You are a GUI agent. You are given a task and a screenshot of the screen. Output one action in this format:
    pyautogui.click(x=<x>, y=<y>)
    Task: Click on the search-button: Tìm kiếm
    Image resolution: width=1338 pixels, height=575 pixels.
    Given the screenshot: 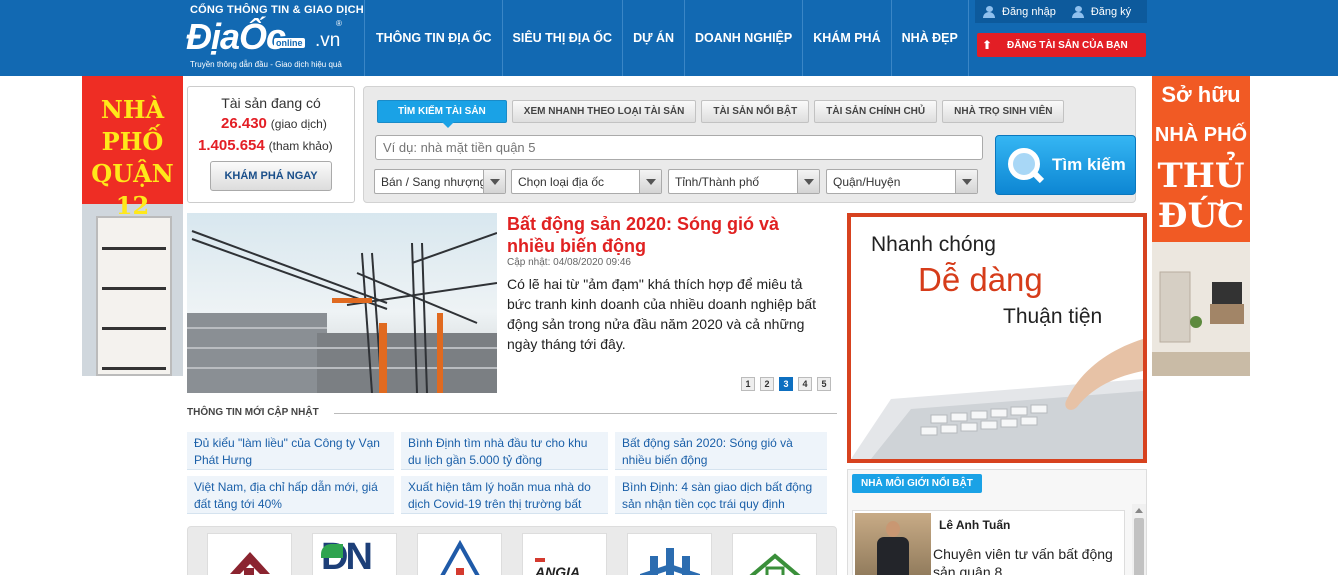 What is the action you would take?
    pyautogui.click(x=1065, y=165)
    